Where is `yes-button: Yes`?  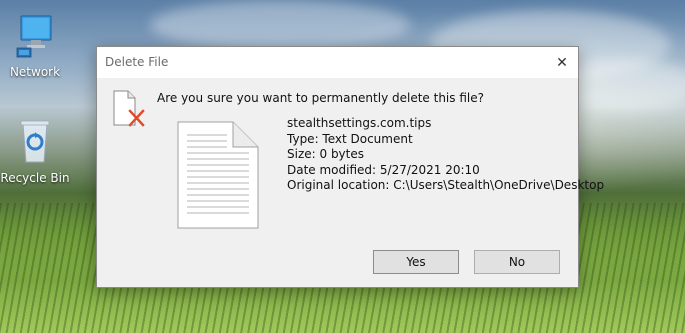
yes-button: Yes is located at coordinates (416, 262).